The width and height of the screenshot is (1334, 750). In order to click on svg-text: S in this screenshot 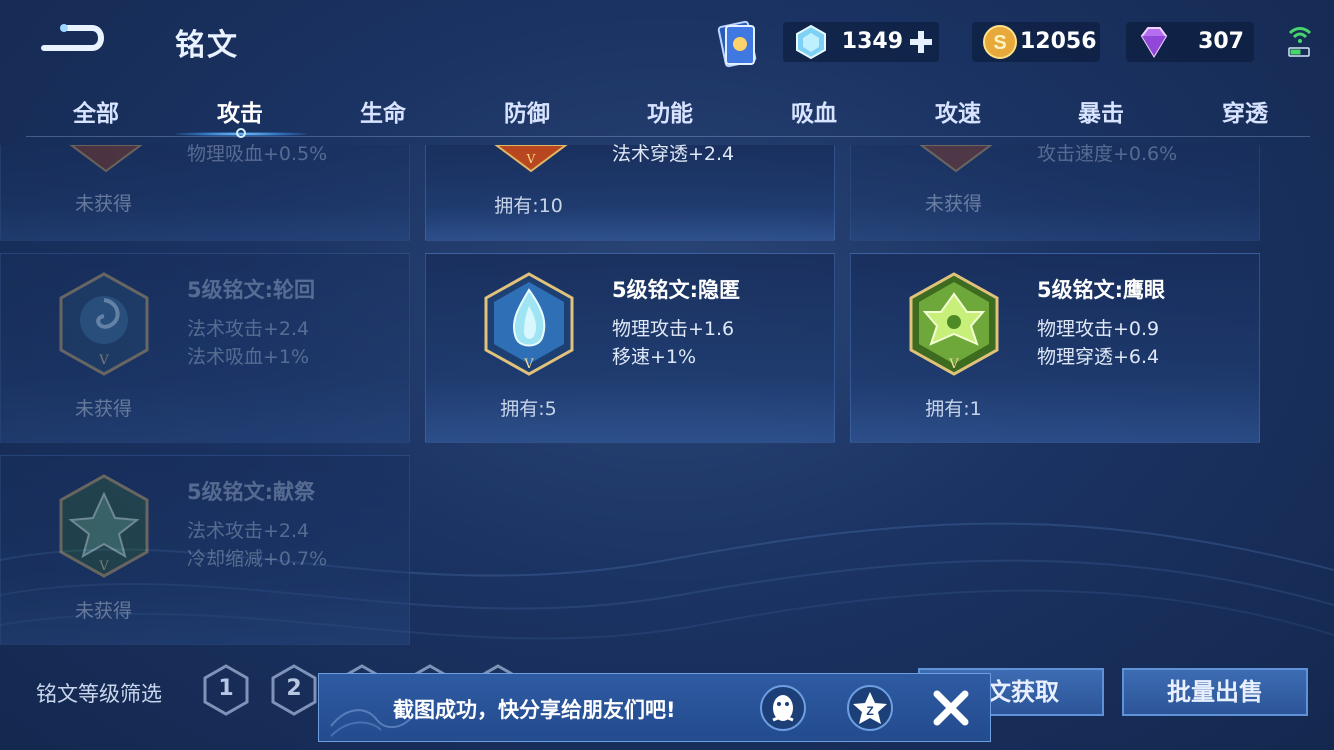, I will do `click(999, 43)`.